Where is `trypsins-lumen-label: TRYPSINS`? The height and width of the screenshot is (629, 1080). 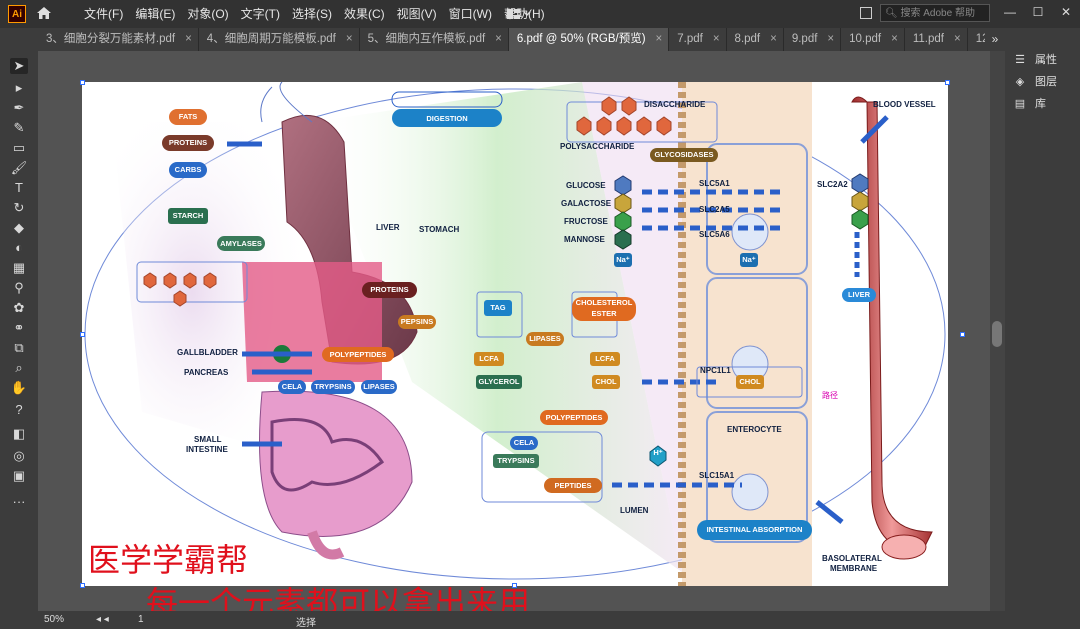 trypsins-lumen-label: TRYPSINS is located at coordinates (516, 461).